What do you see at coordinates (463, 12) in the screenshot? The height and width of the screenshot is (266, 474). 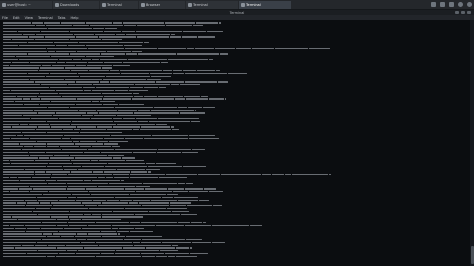 I see `maximize-button` at bounding box center [463, 12].